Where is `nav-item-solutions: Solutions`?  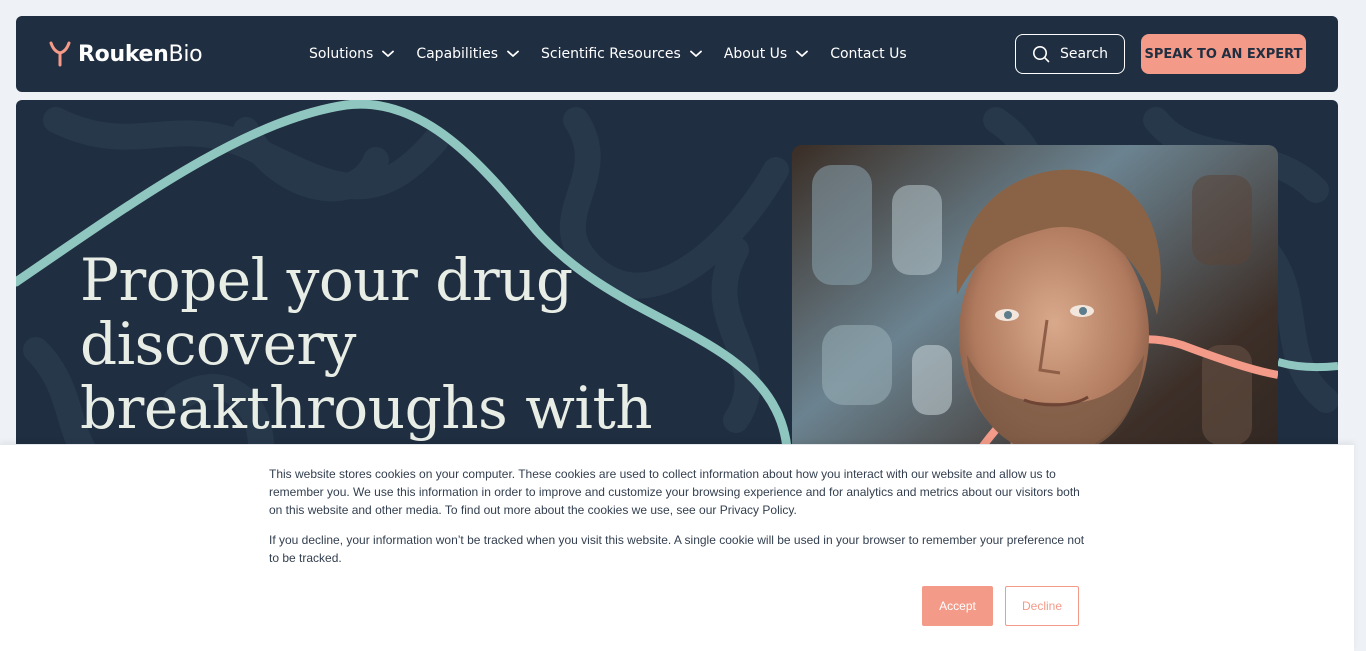
nav-item-solutions: Solutions is located at coordinates (352, 54).